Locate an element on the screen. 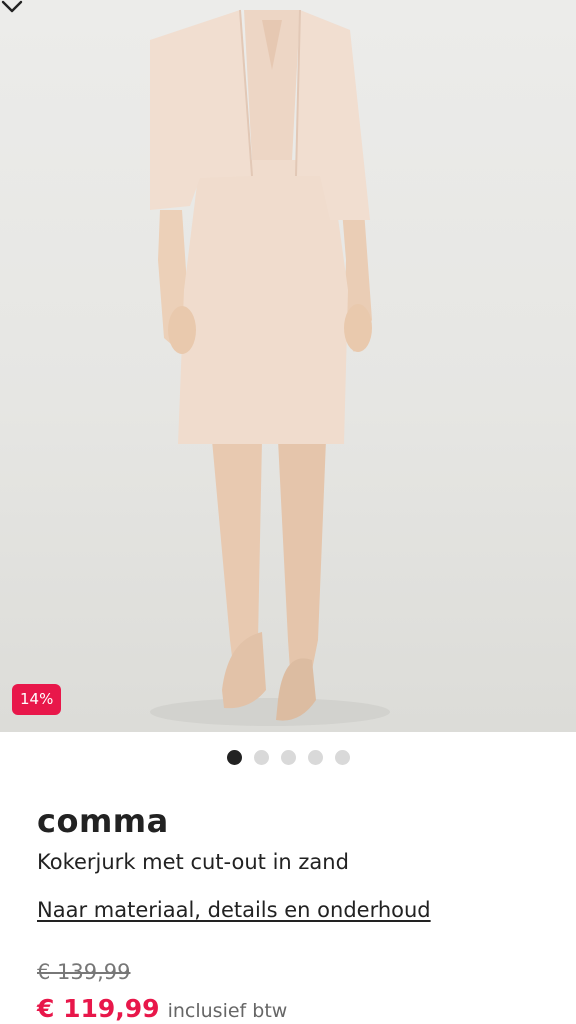 The image size is (576, 1024). chevron-down-icon is located at coordinates (12, 8).